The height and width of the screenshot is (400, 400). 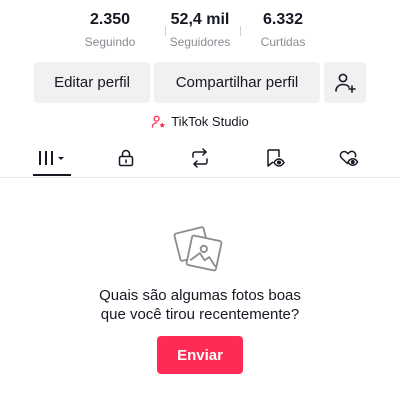 I want to click on likes-count: 6.332, so click(x=283, y=19).